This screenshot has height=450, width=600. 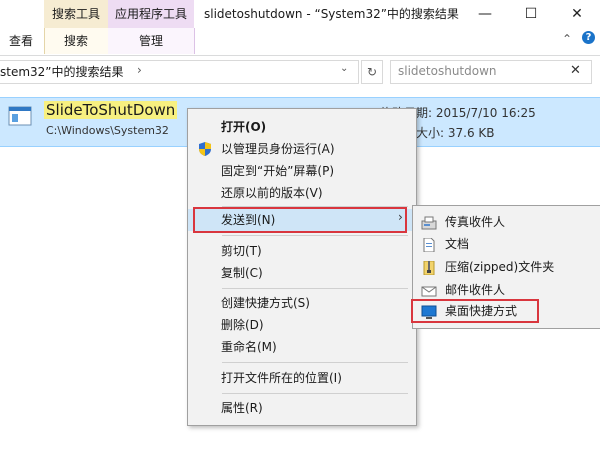 What do you see at coordinates (21, 41) in the screenshot?
I see `tab-view: 查看` at bounding box center [21, 41].